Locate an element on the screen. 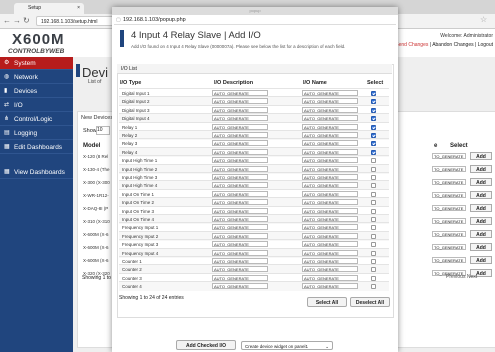 This screenshot has width=495, height=352. sidebar-item-i-o: ⇄ I/O is located at coordinates (36, 105).